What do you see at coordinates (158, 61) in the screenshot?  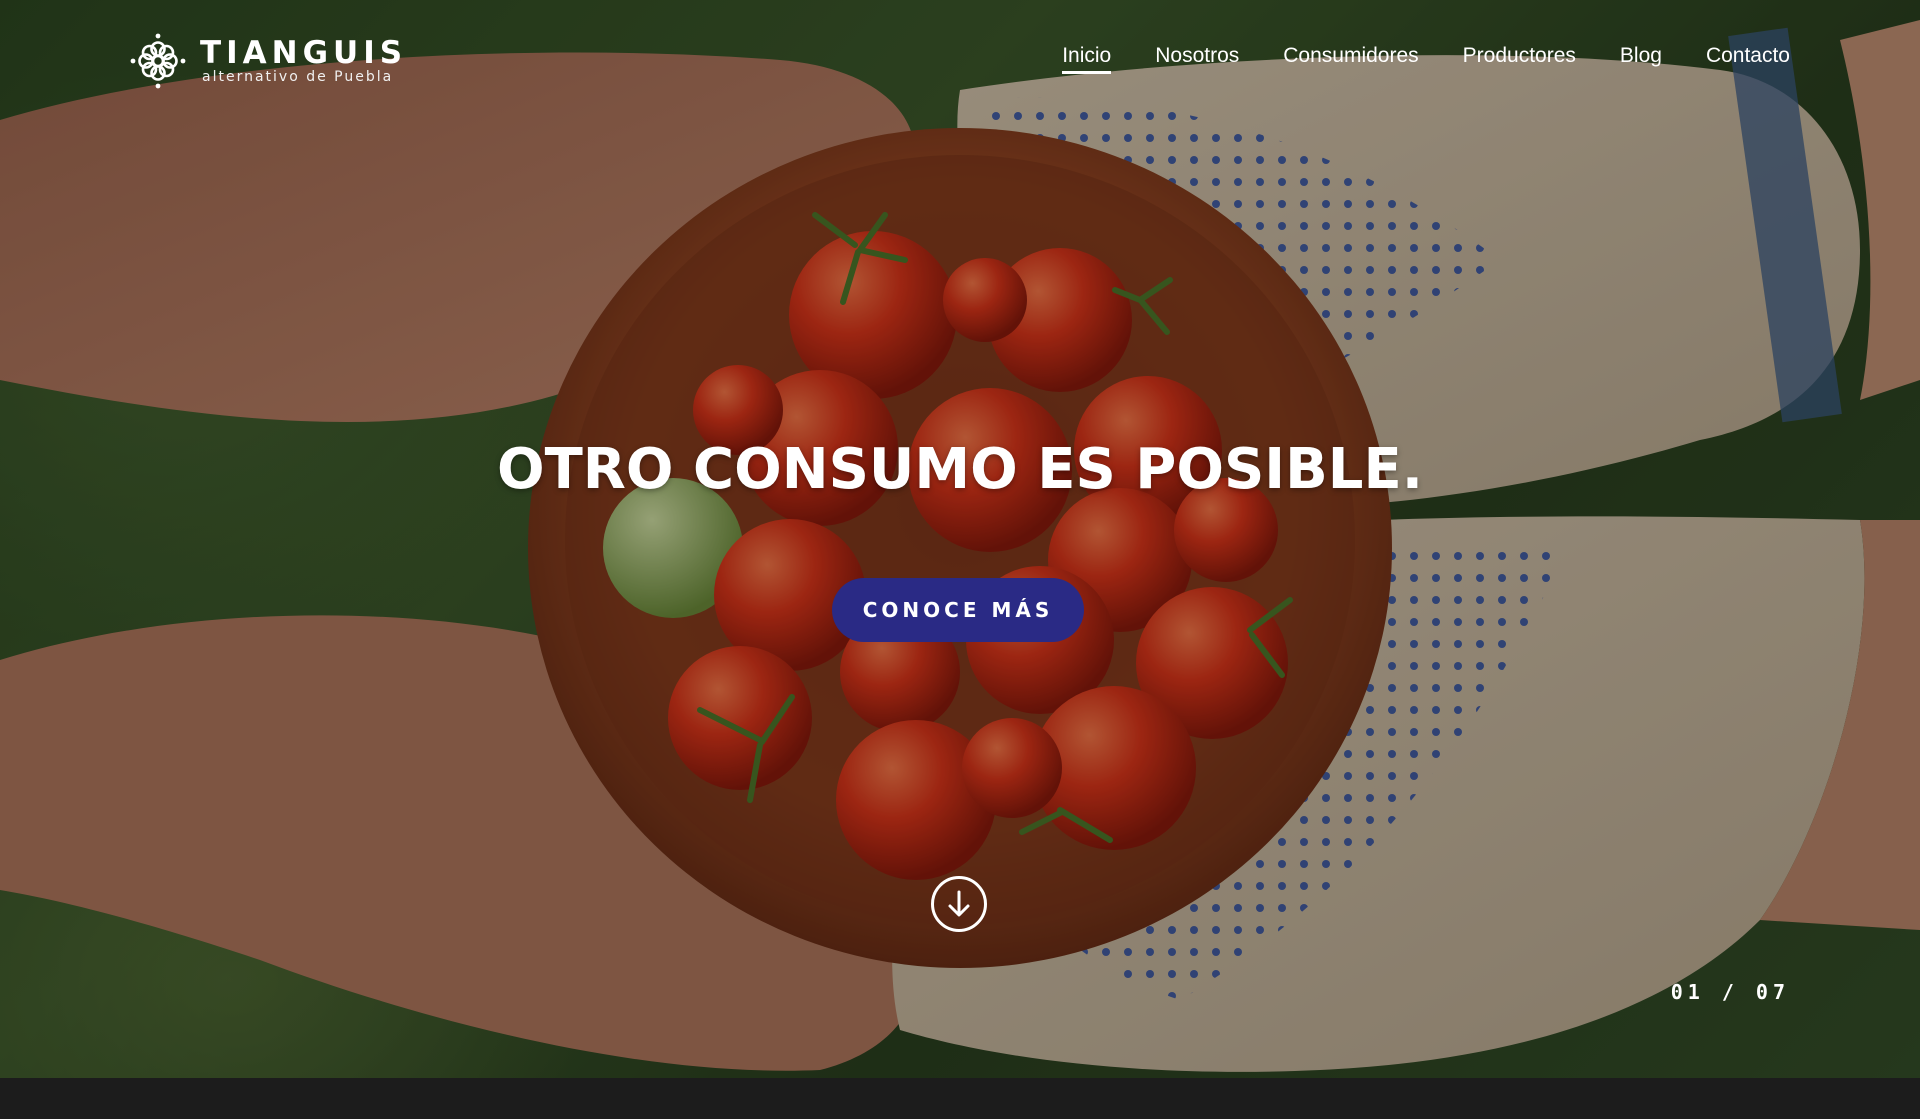 I see `flower-mandala-icon` at bounding box center [158, 61].